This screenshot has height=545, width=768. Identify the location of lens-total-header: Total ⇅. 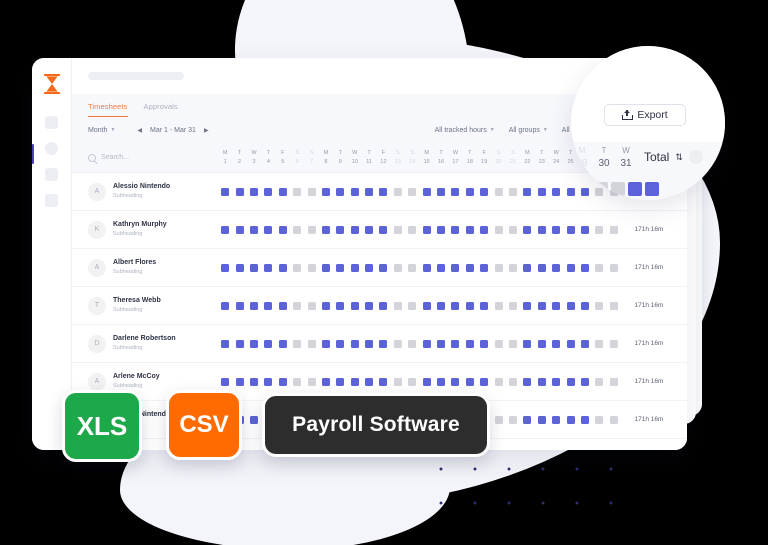
(673, 157).